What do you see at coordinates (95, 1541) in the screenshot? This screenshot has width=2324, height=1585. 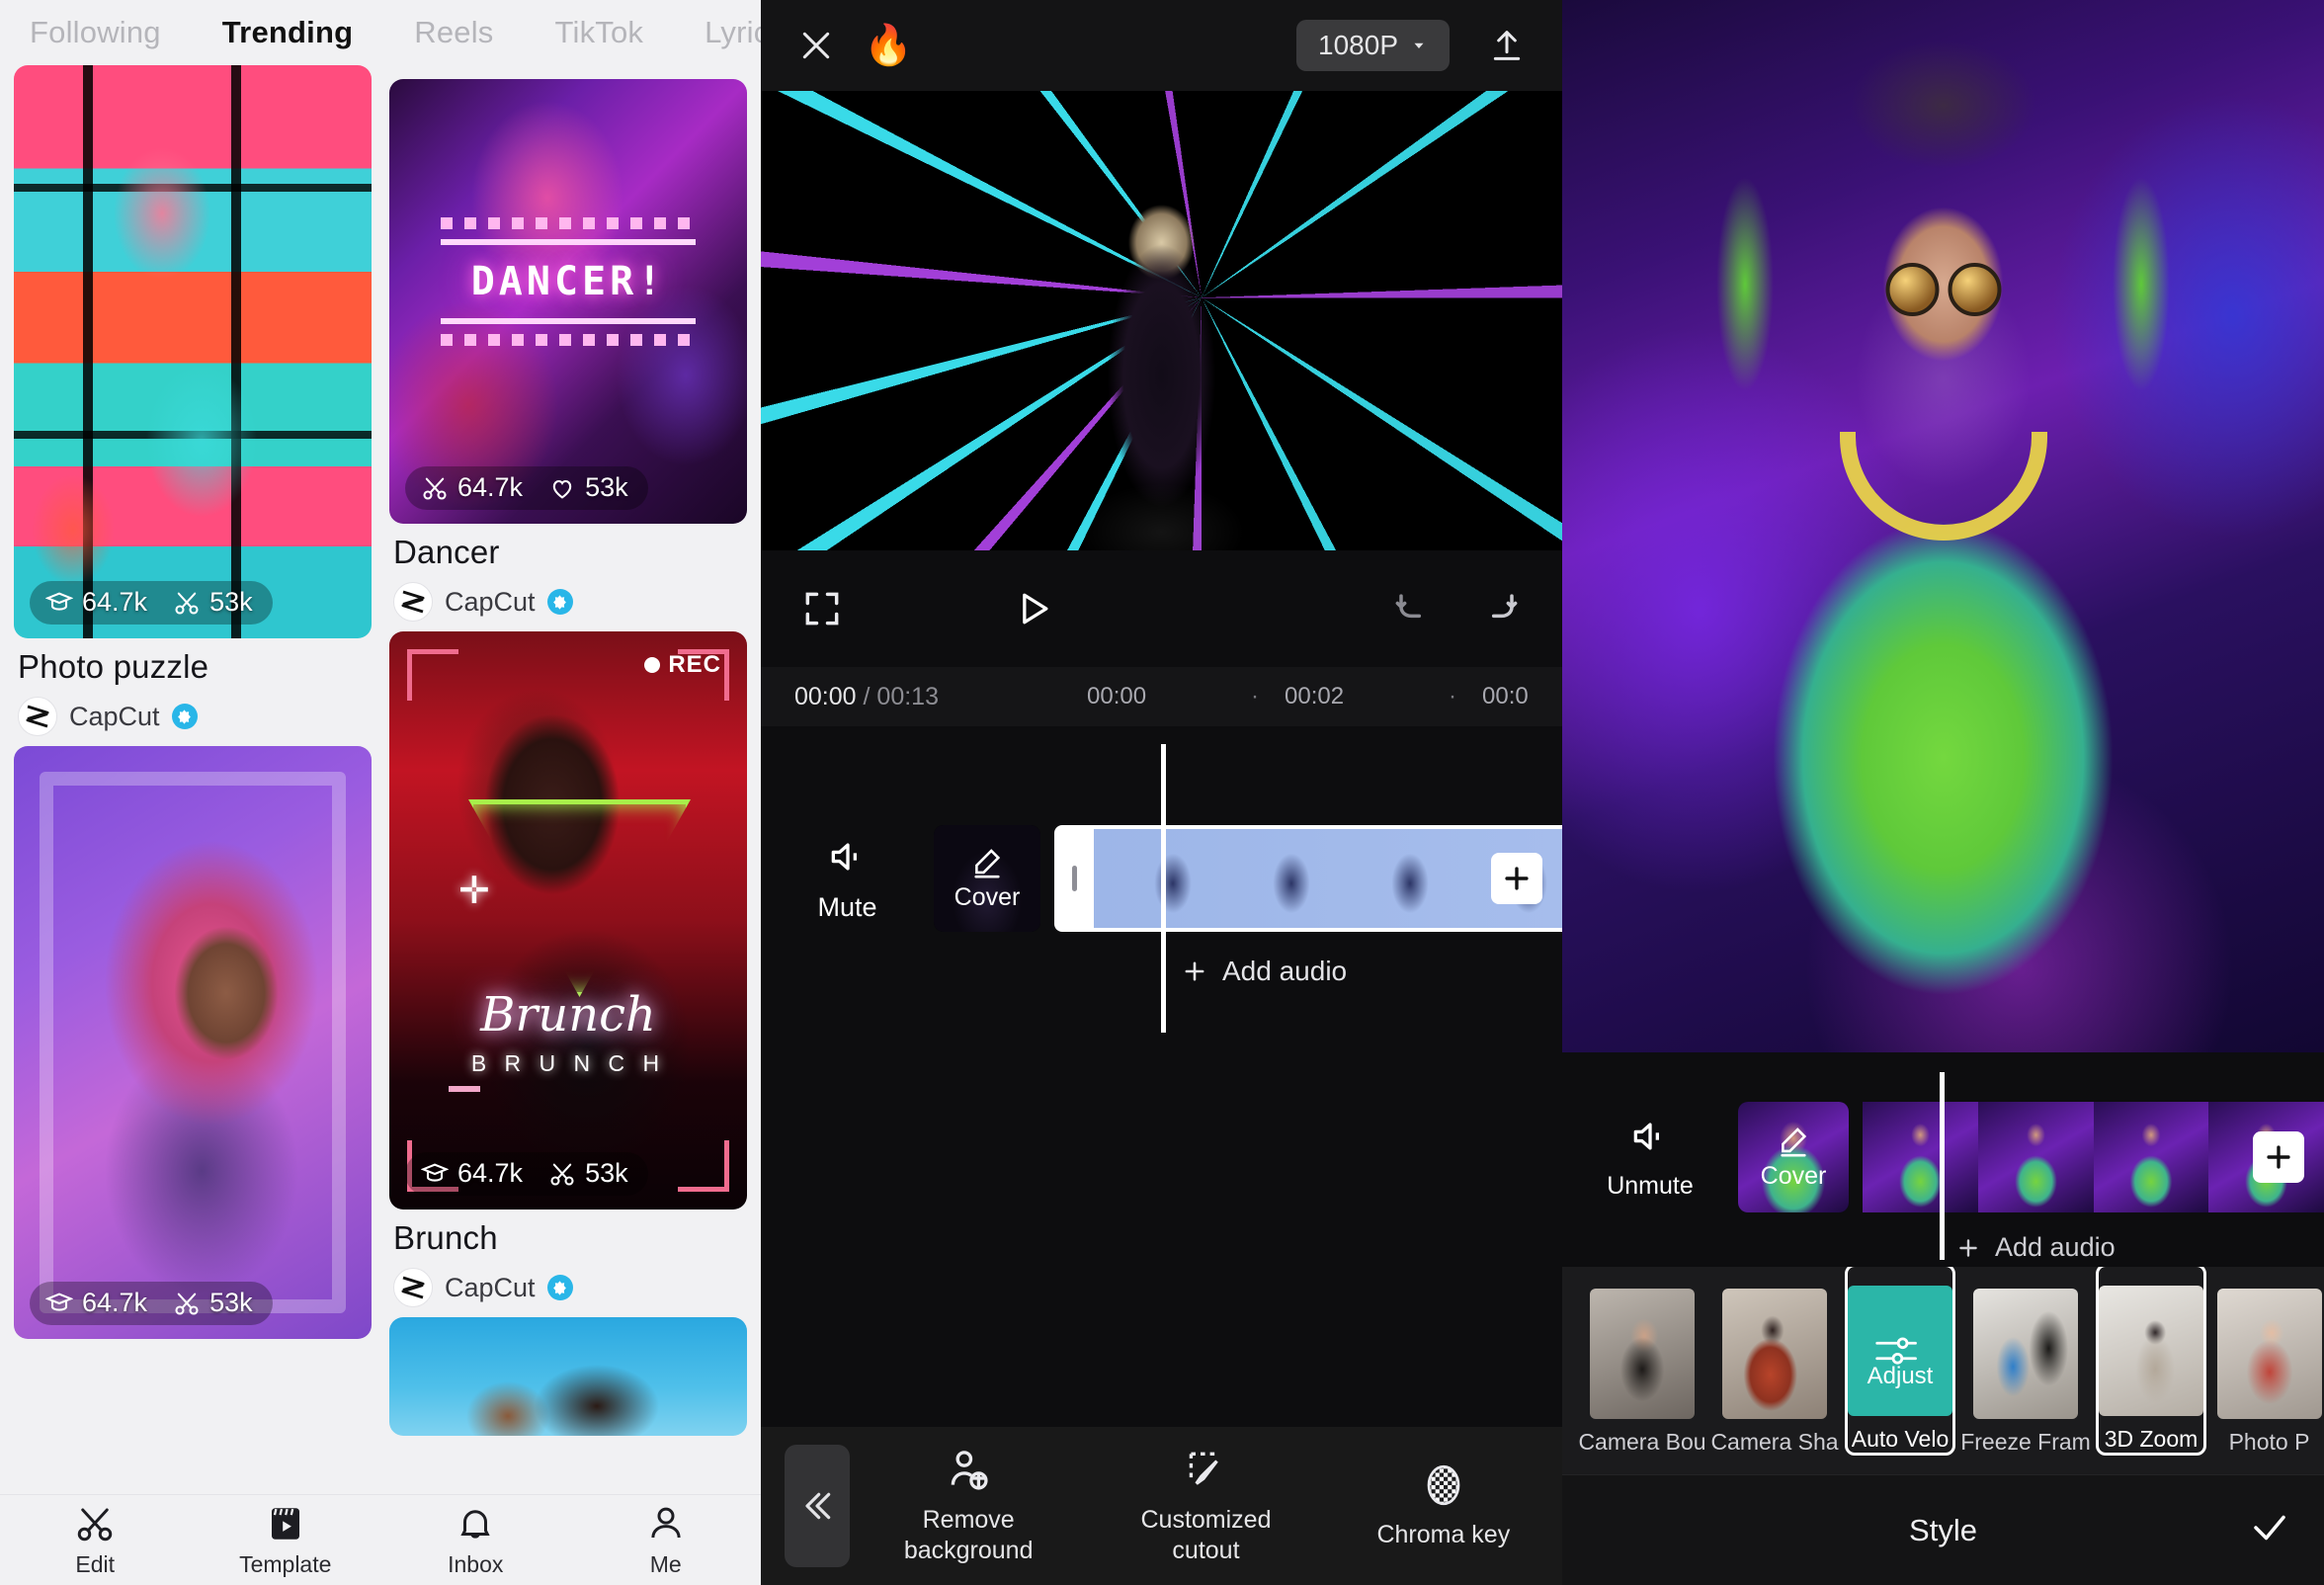 I see `nav-item-edit: Edit` at bounding box center [95, 1541].